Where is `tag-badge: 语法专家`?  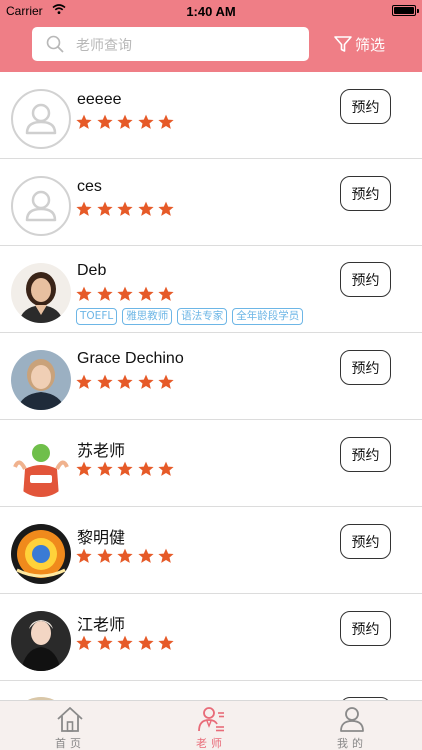
tag-badge: 语法专家 is located at coordinates (202, 316).